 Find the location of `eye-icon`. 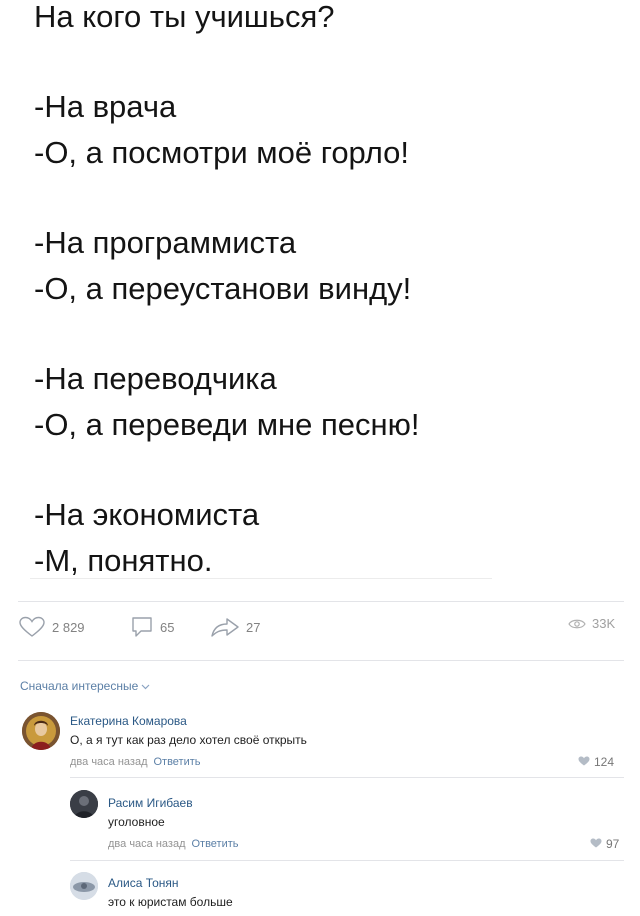

eye-icon is located at coordinates (577, 624).